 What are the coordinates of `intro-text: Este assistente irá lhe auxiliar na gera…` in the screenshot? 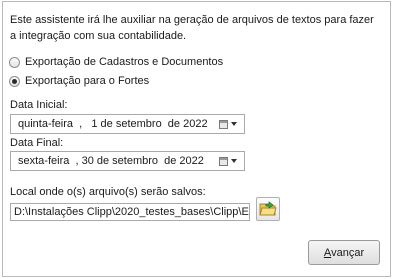 It's located at (195, 28).